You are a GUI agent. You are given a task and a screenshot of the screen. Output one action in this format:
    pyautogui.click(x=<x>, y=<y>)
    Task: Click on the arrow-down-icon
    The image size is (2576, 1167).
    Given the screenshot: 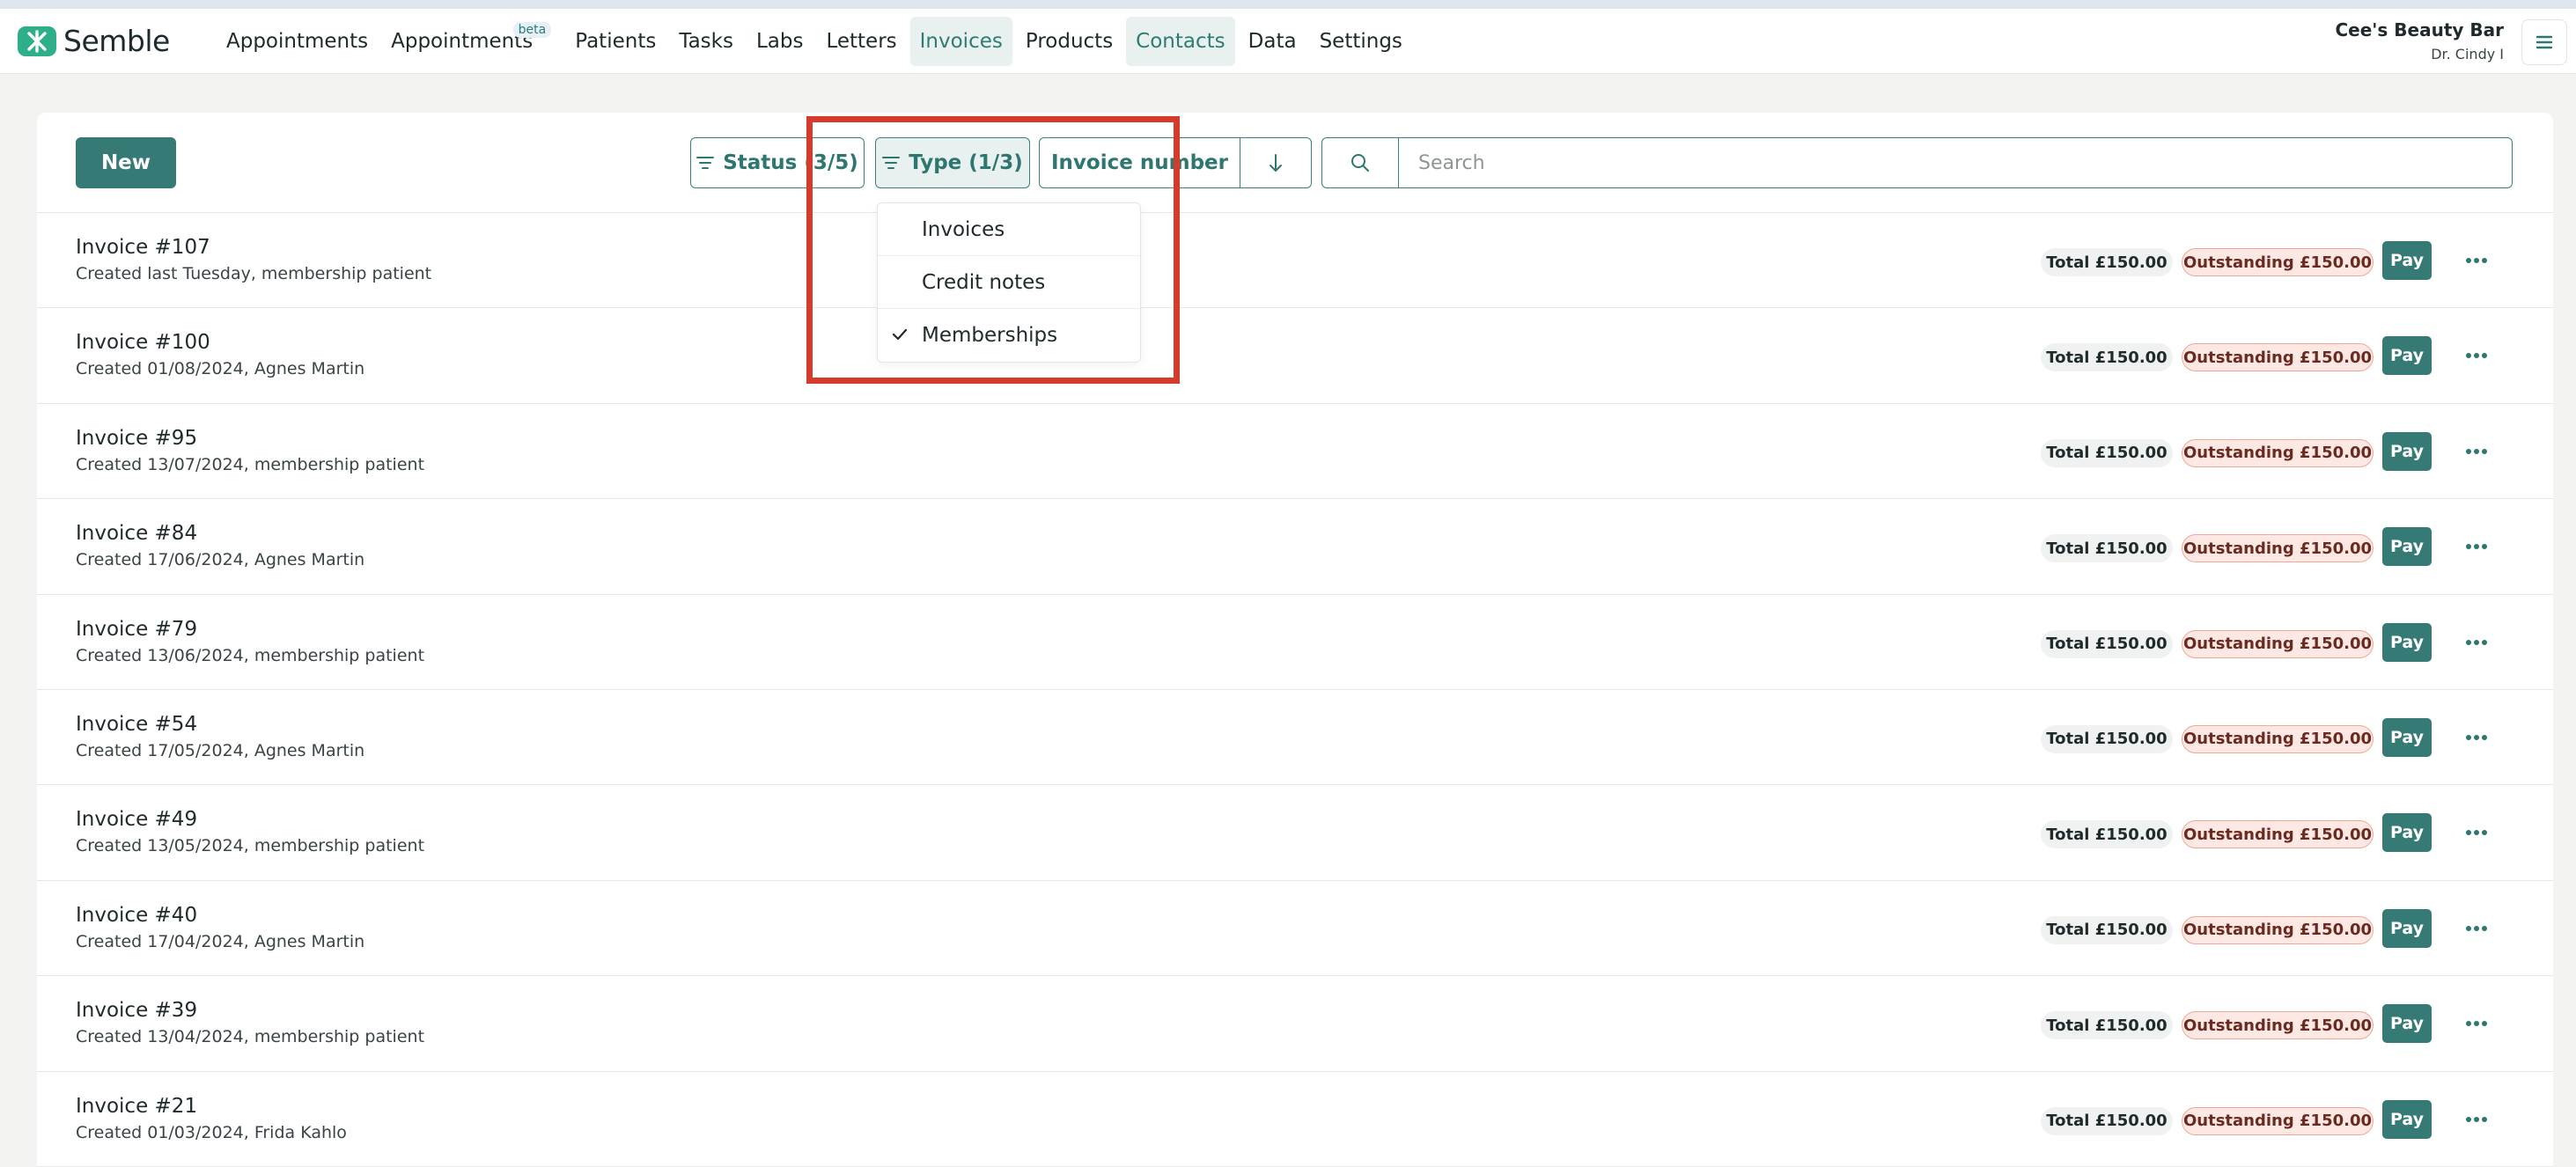 What is the action you would take?
    pyautogui.click(x=1276, y=163)
    